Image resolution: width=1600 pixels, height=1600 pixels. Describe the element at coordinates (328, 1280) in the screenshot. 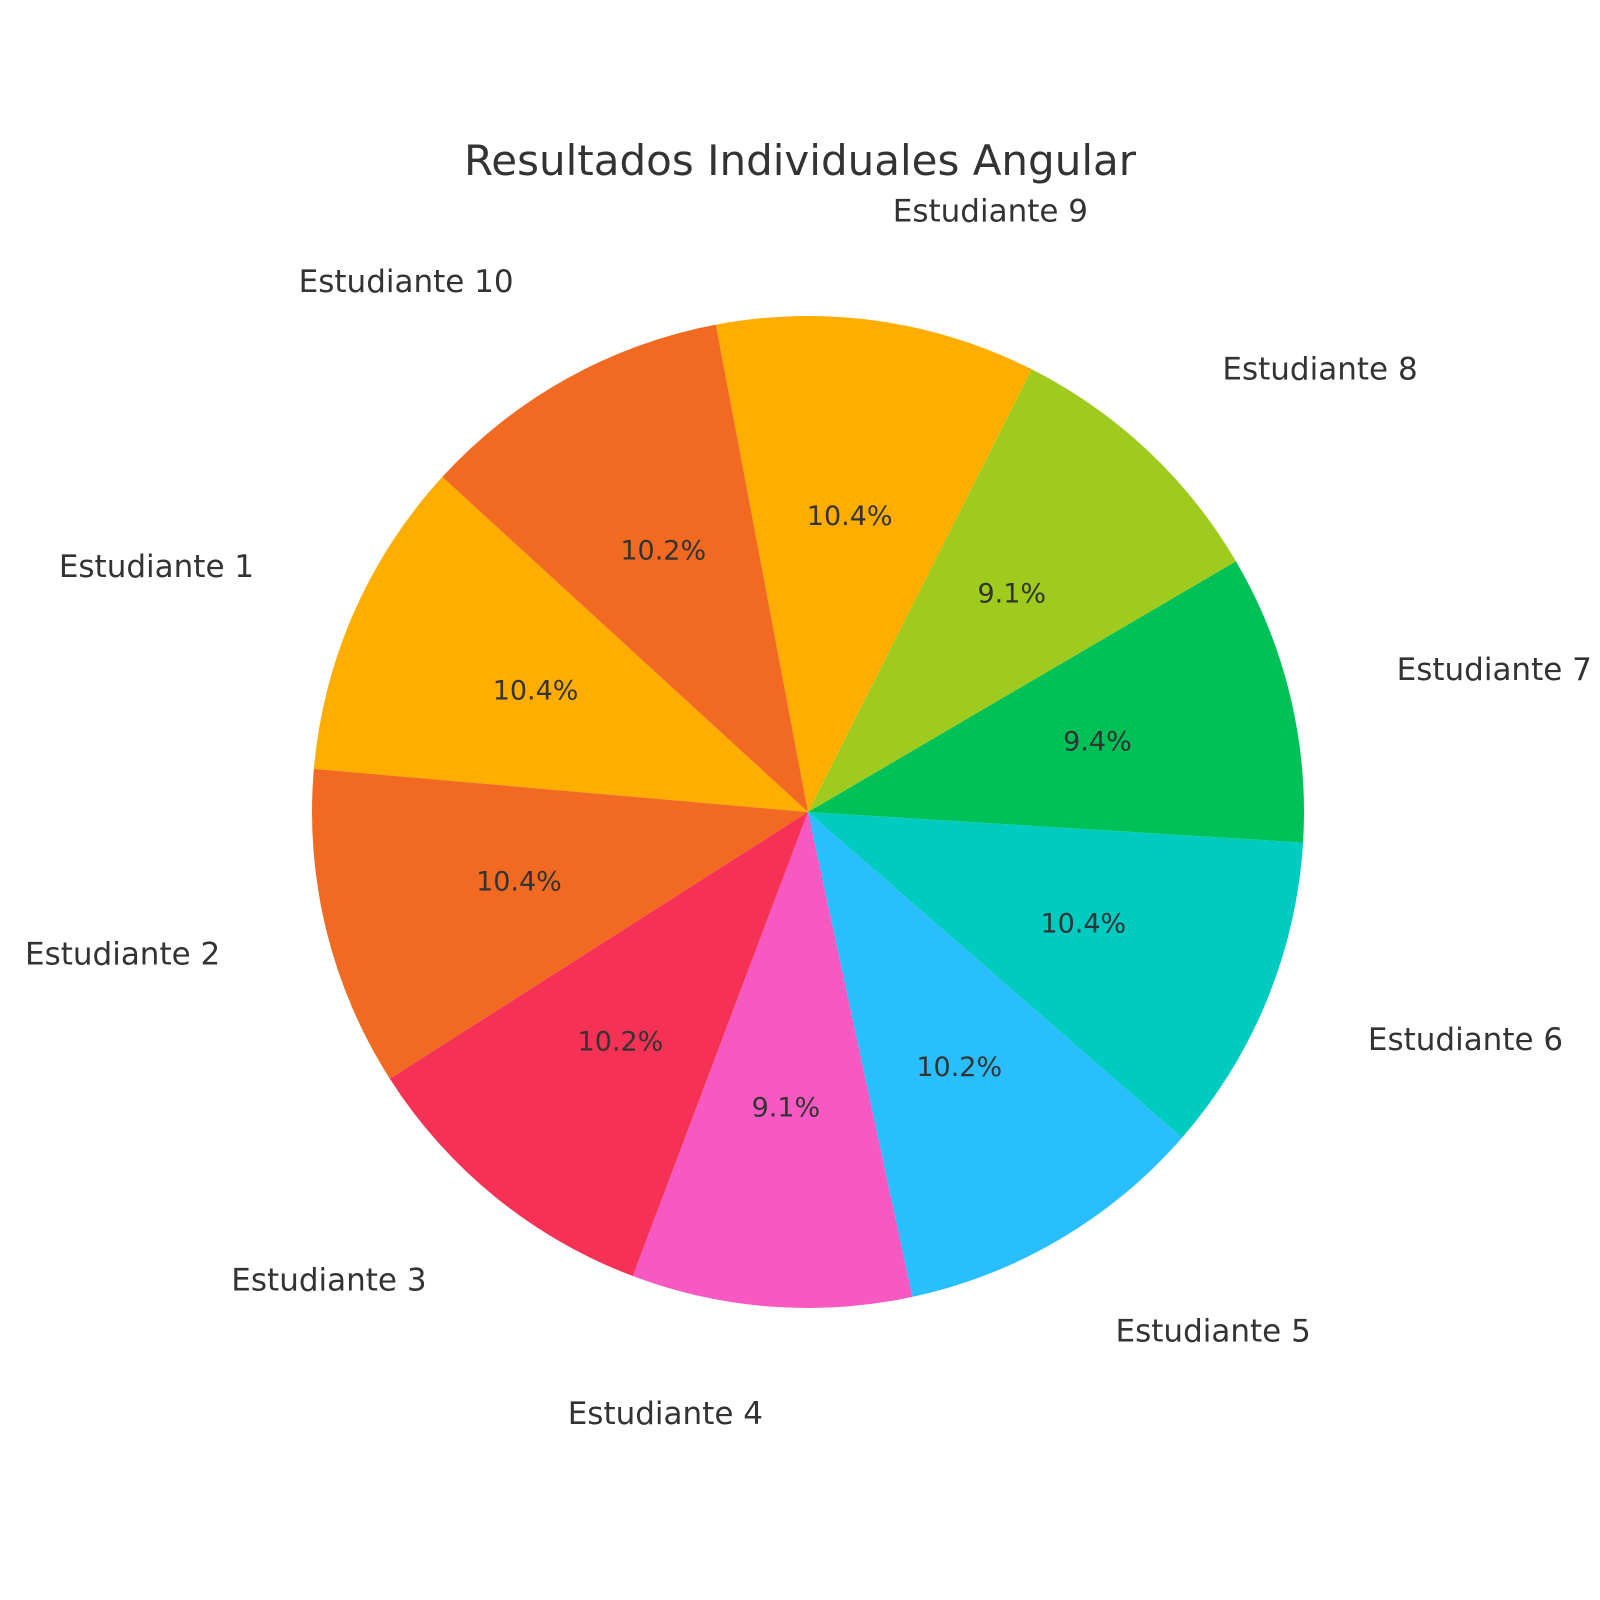

I see `slice-label: Estudiante 3` at that location.